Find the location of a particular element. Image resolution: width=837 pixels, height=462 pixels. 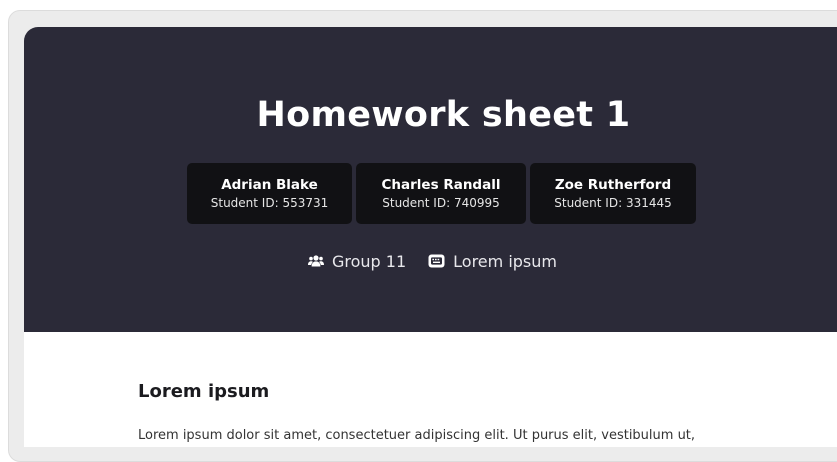

group-info: Group 11 is located at coordinates (357, 261).